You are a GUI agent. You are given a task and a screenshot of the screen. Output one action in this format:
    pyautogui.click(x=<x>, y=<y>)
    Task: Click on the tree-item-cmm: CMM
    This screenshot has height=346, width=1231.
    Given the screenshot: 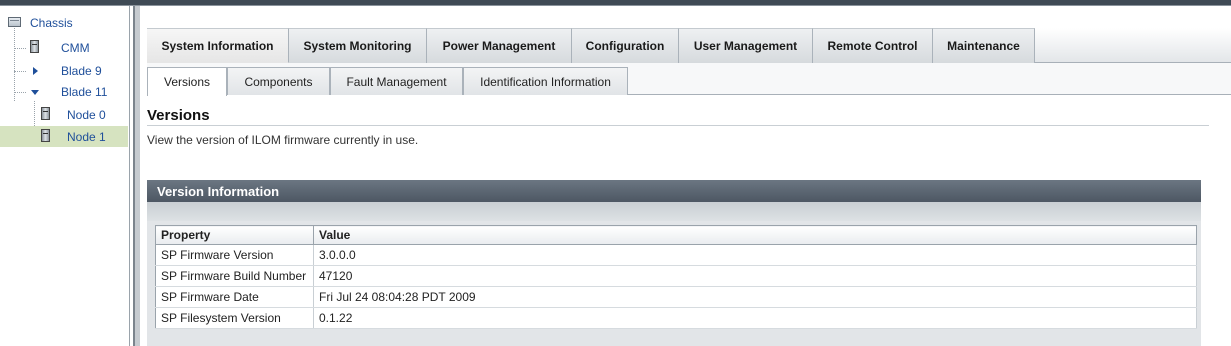 What is the action you would take?
    pyautogui.click(x=64, y=47)
    